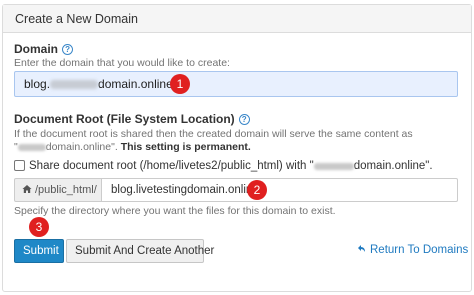 Image resolution: width=474 pixels, height=295 pixels. What do you see at coordinates (236, 84) in the screenshot?
I see `domain-input: blog. domain.online` at bounding box center [236, 84].